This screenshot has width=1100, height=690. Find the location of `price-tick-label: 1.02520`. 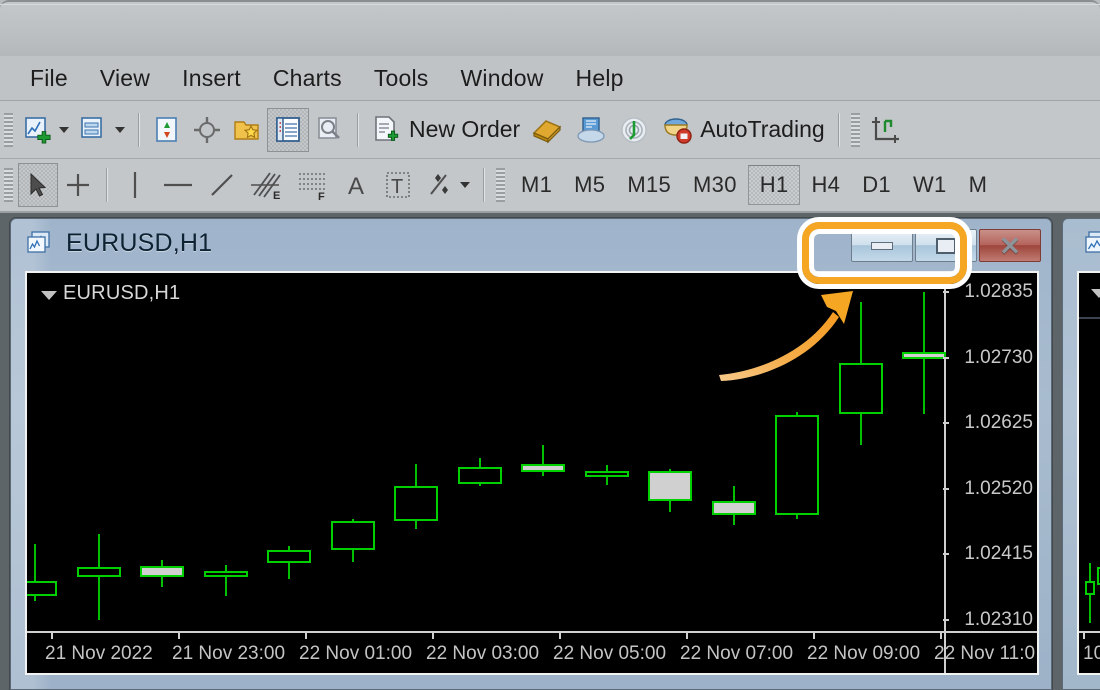

price-tick-label: 1.02520 is located at coordinates (998, 488).